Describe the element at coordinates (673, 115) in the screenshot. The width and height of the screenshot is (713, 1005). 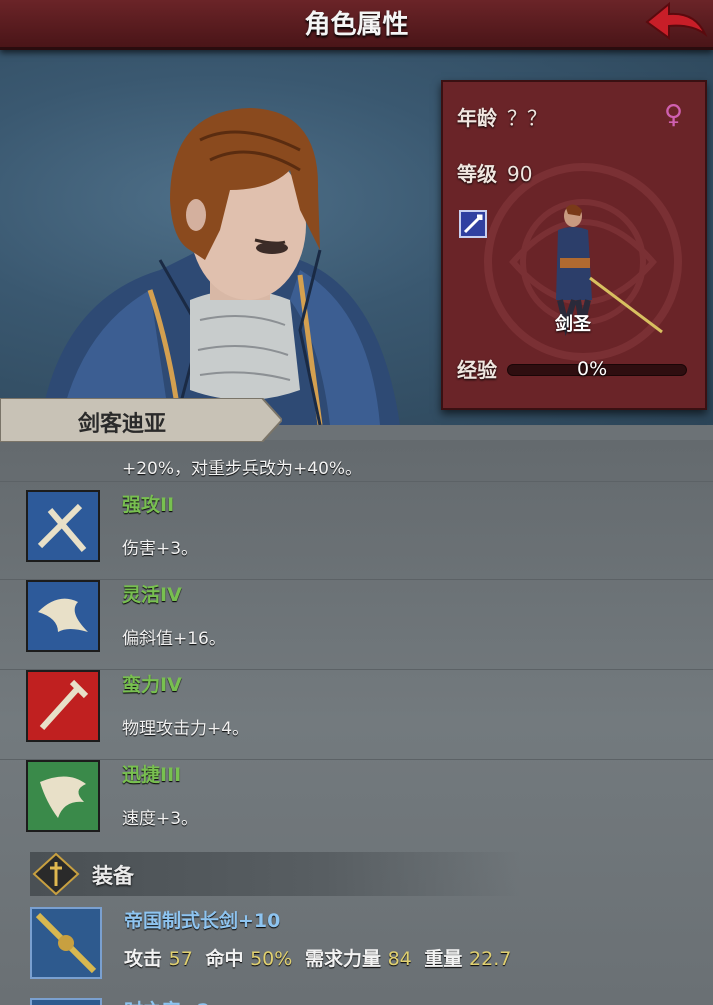
I see `female-symbol-icon: ♀` at that location.